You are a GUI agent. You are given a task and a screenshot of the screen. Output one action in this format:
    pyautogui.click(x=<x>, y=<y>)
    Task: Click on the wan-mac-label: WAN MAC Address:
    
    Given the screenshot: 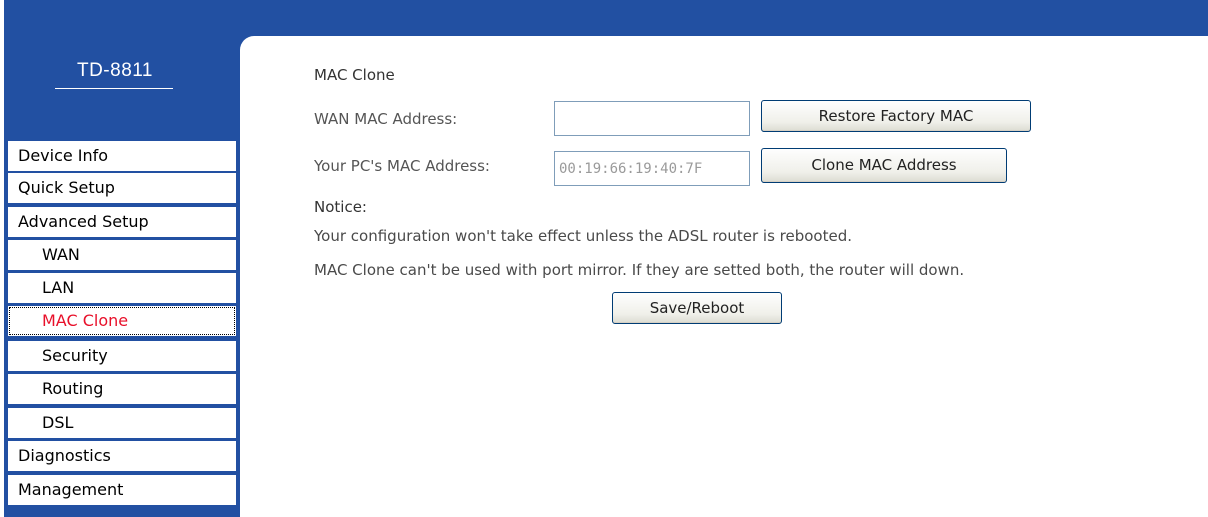 What is the action you would take?
    pyautogui.click(x=386, y=119)
    